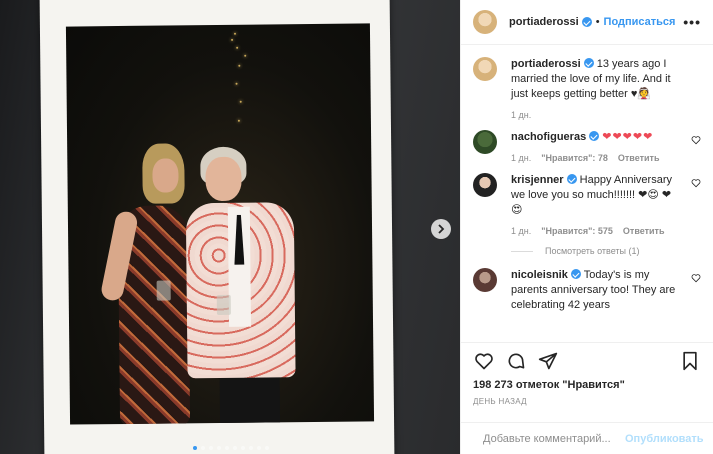  I want to click on post-header: portiaderossi • Подписаться •••, so click(587, 22).